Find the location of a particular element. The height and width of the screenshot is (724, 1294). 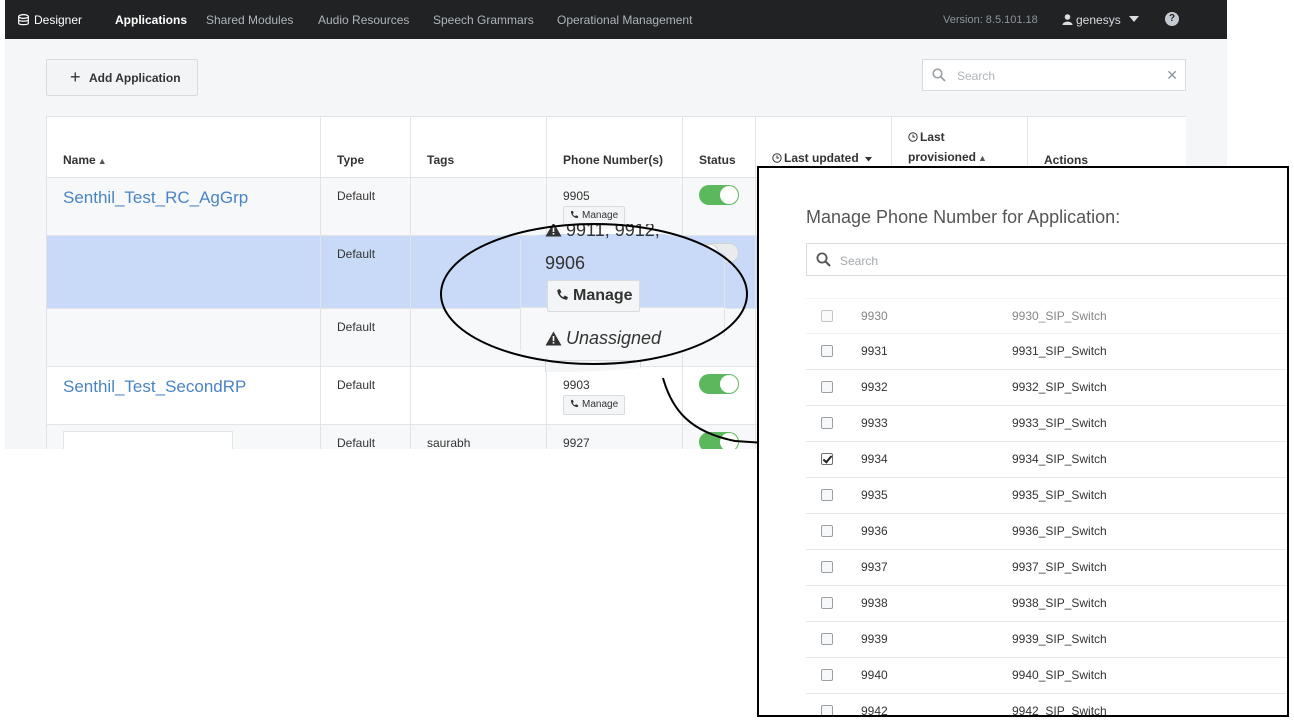

phone-number: 9930 is located at coordinates (874, 316).